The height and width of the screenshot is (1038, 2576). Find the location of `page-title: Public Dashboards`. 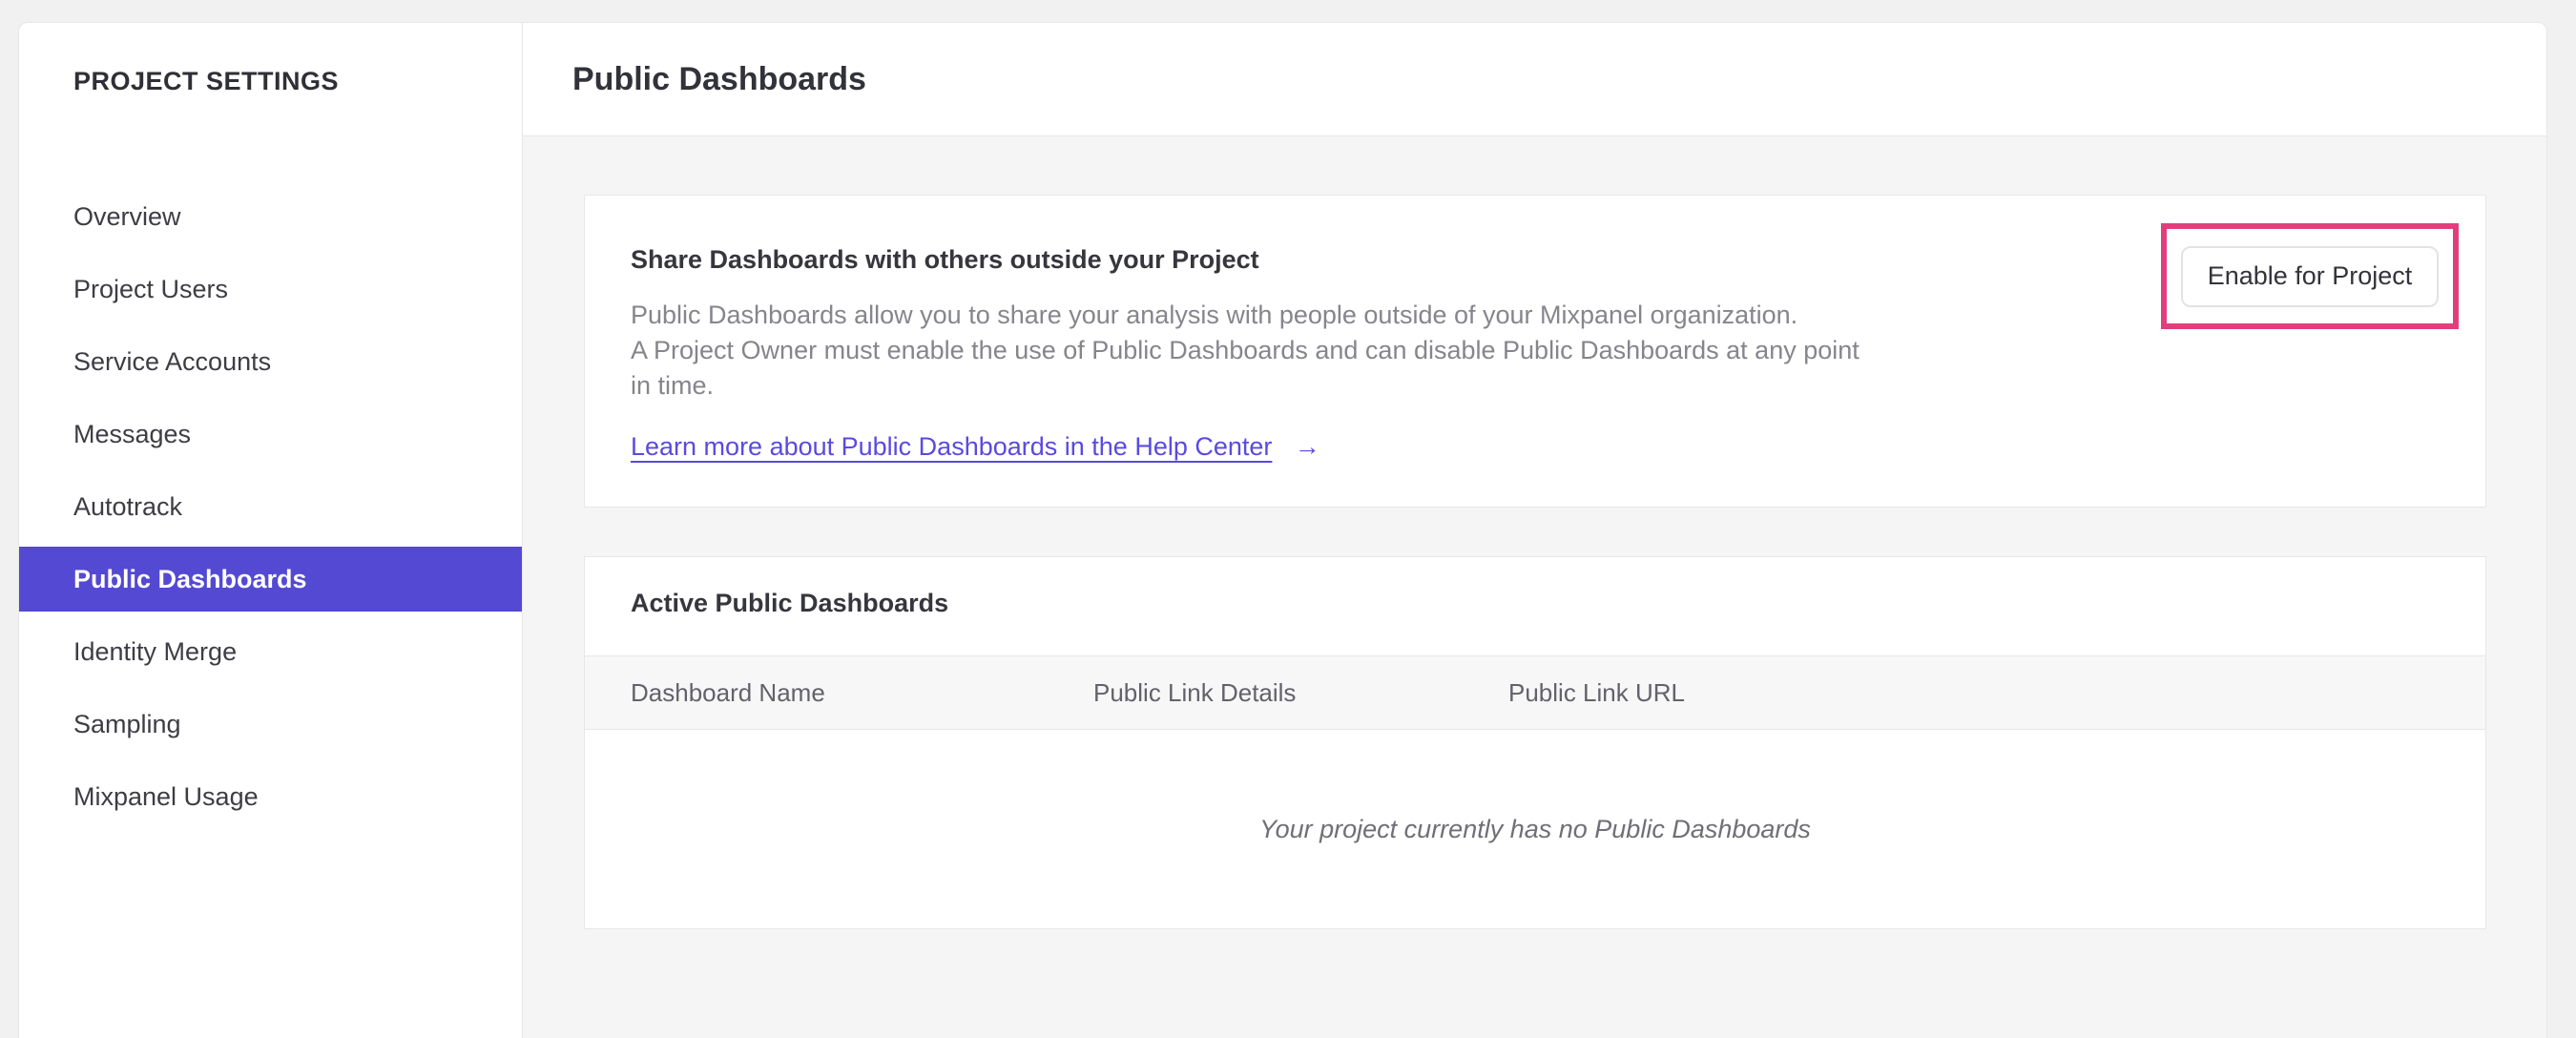

page-title: Public Dashboards is located at coordinates (719, 78).